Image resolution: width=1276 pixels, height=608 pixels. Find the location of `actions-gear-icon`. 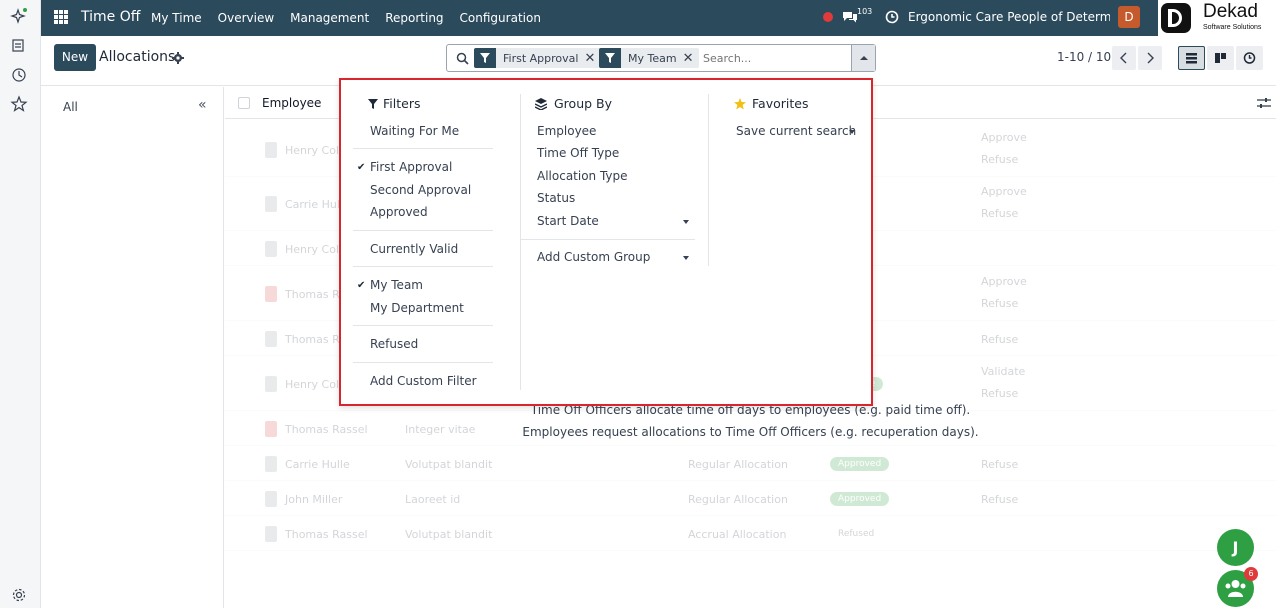

actions-gear-icon is located at coordinates (178, 58).